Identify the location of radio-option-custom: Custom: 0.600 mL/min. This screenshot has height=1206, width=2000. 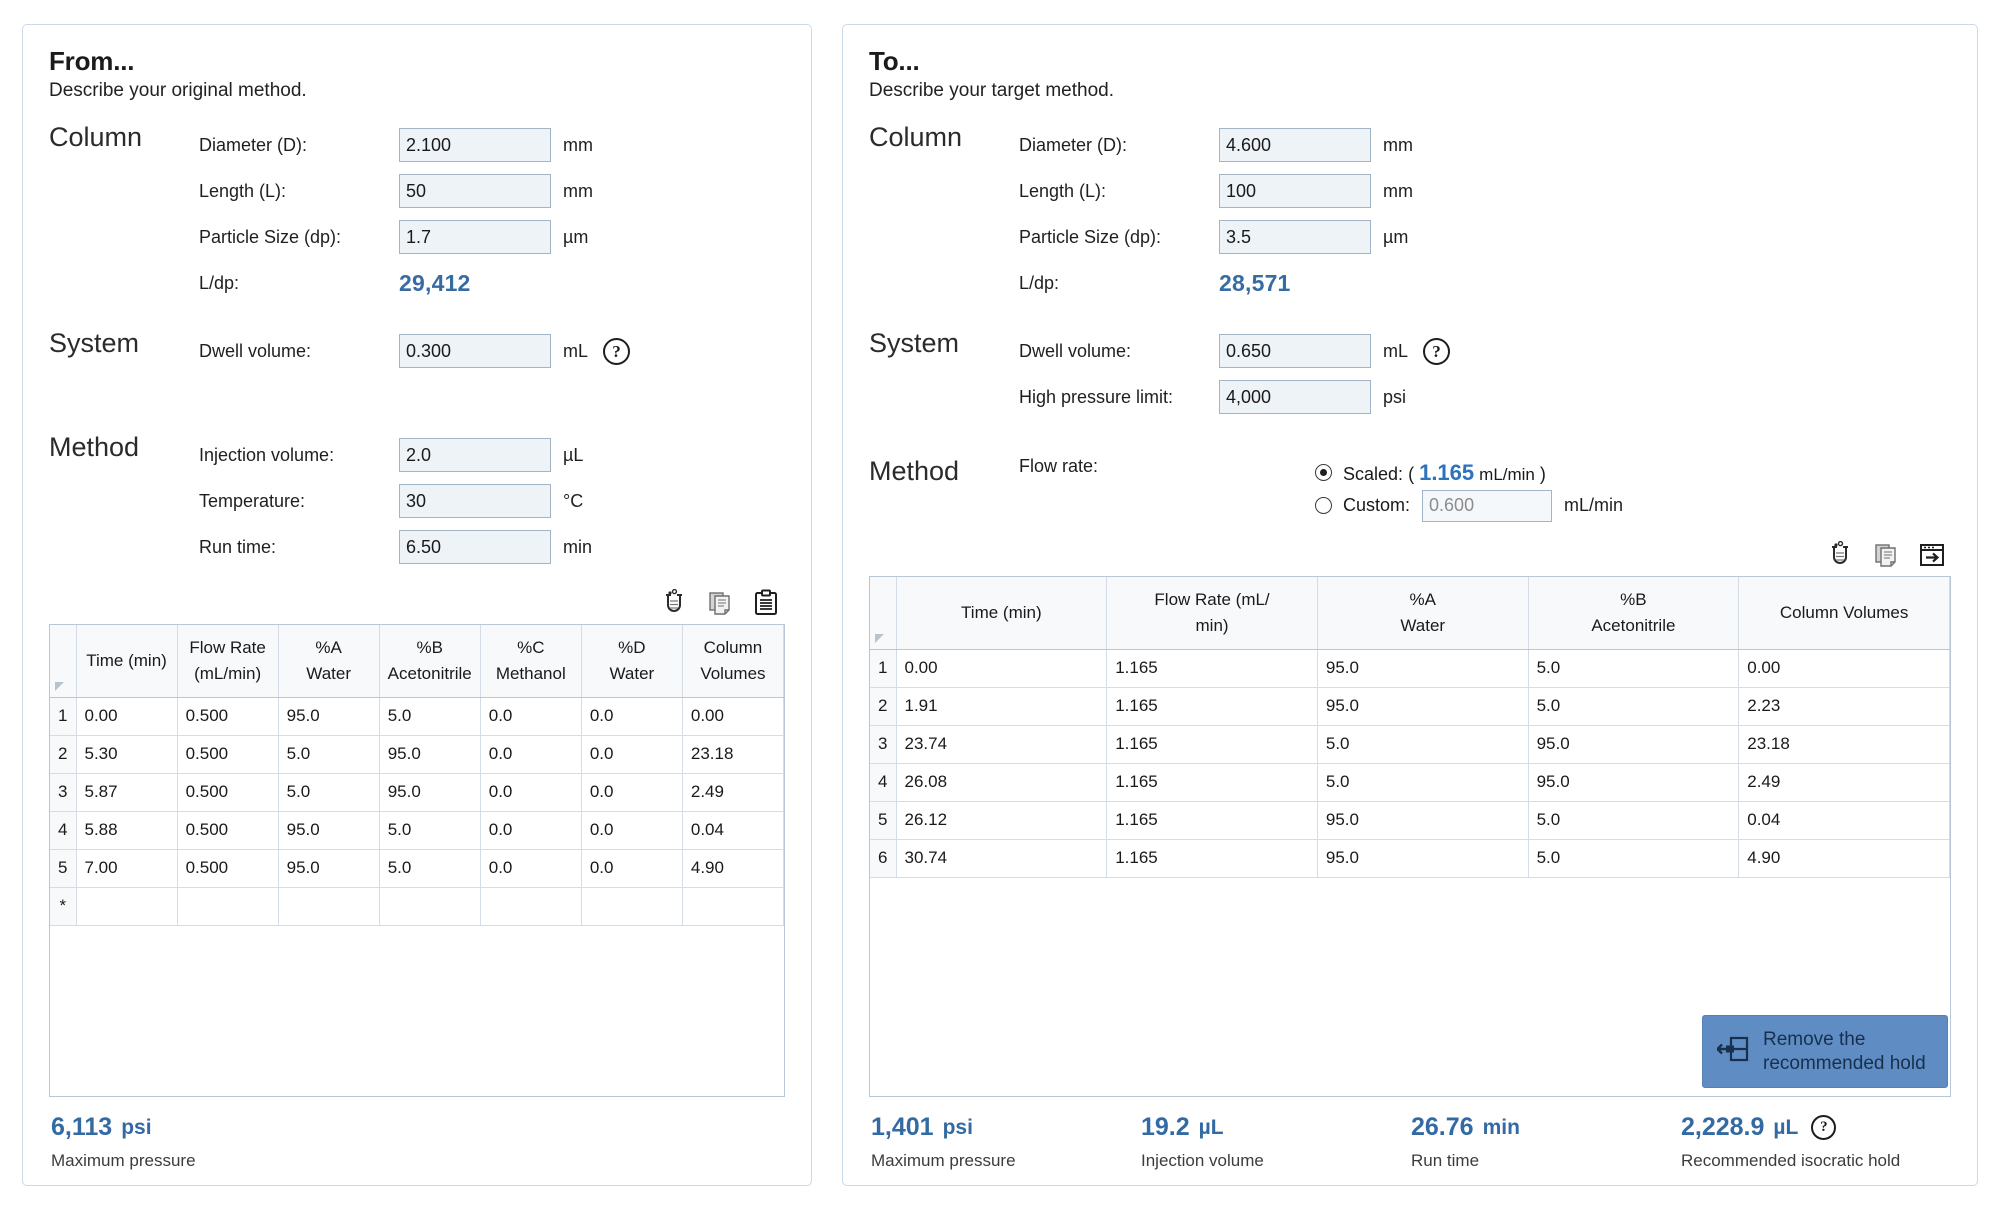
(1469, 505).